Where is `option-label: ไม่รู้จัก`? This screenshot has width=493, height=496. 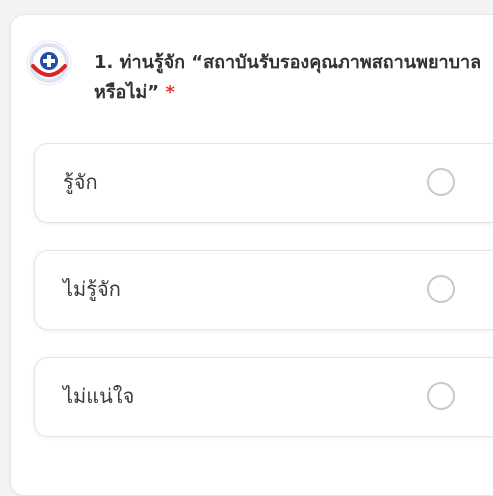
option-label: ไม่รู้จัก is located at coordinates (92, 289).